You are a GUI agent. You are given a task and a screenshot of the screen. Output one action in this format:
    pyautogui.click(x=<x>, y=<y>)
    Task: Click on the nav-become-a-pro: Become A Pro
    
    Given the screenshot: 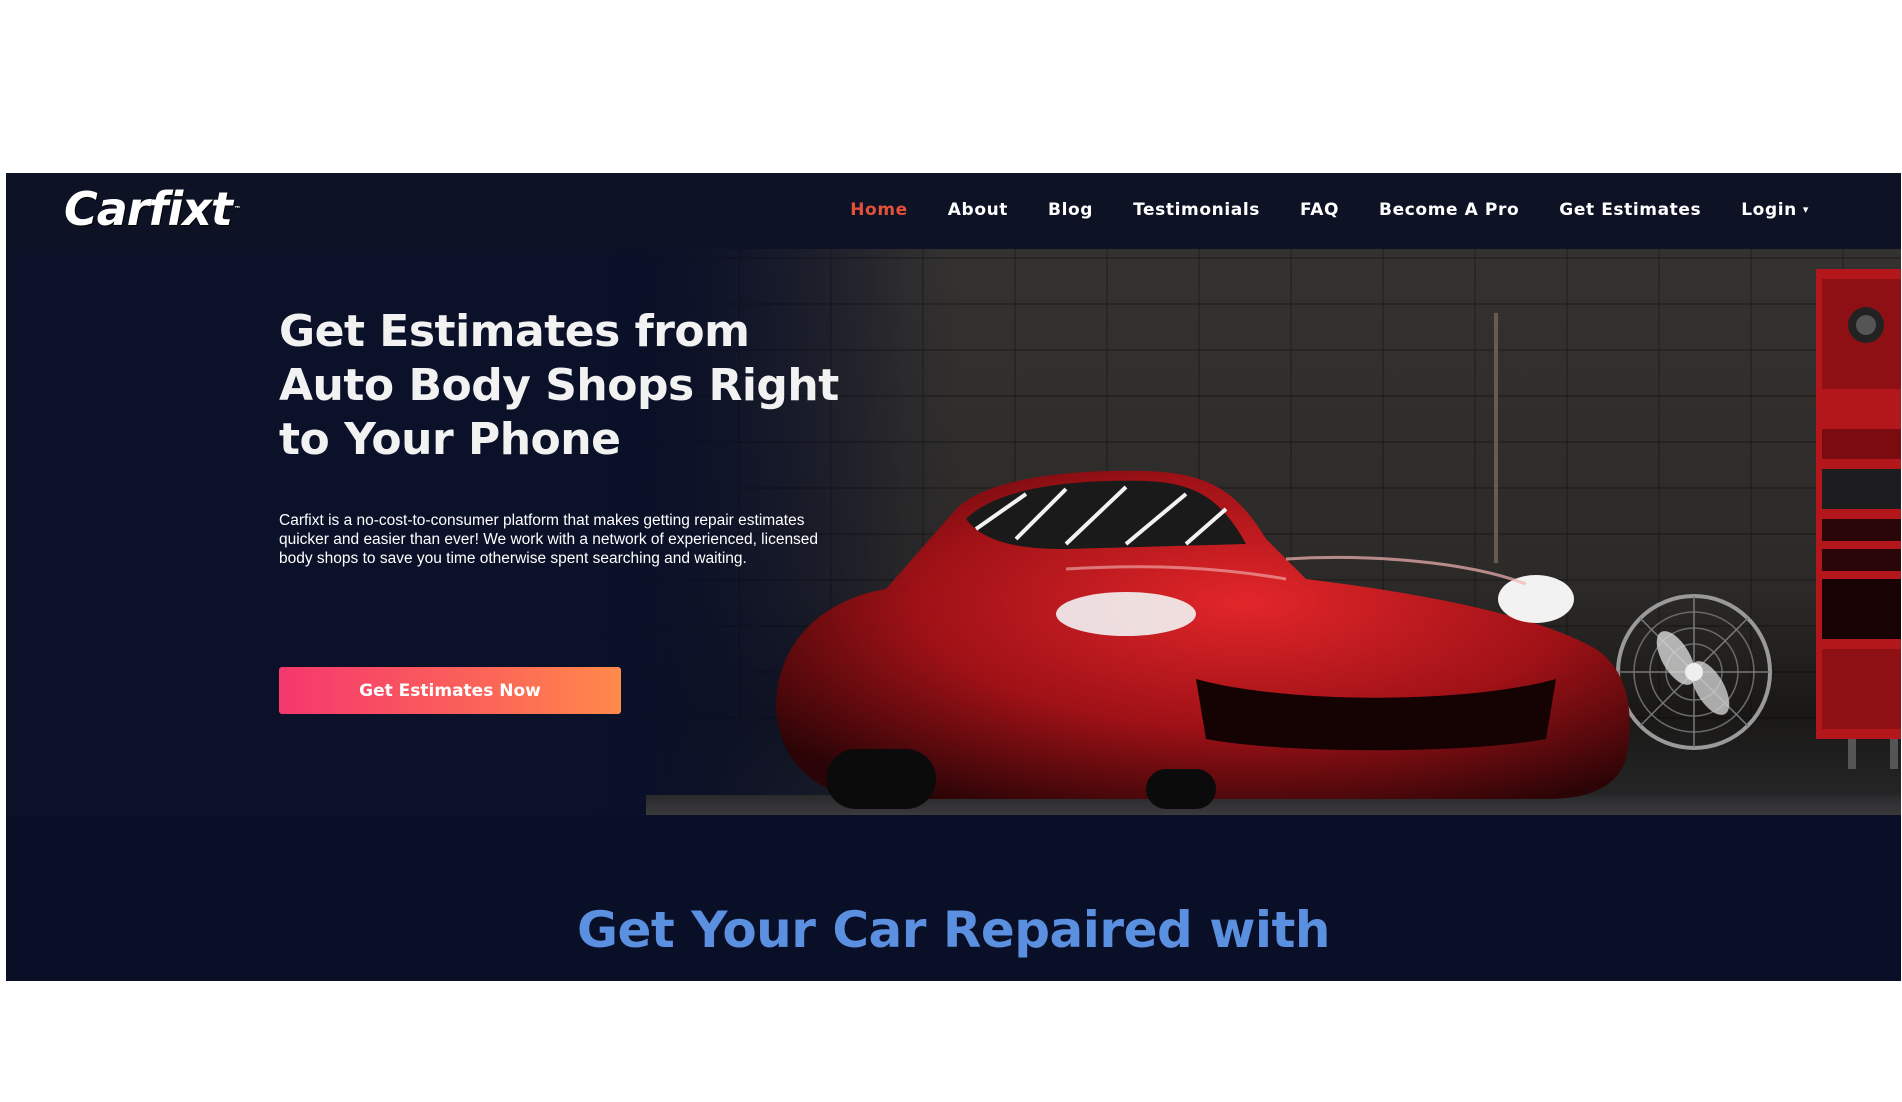 What is the action you would take?
    pyautogui.click(x=1449, y=210)
    